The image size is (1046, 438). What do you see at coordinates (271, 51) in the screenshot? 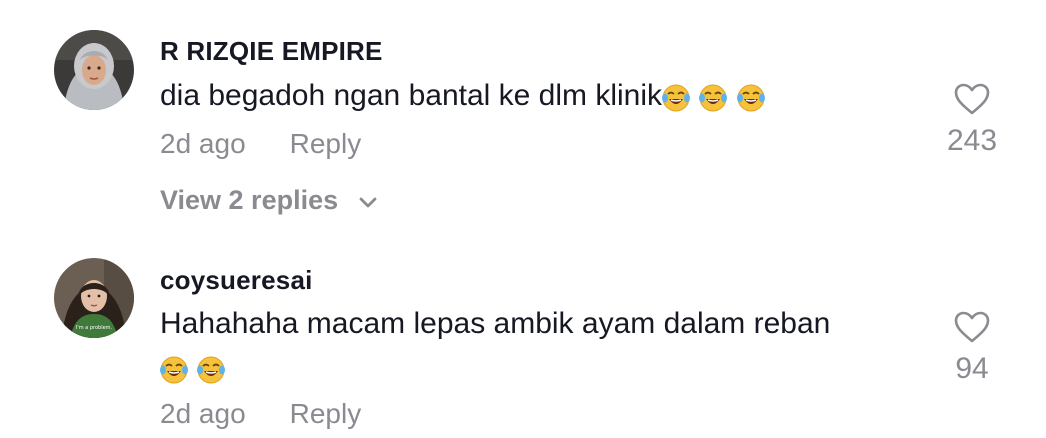
I see `username: R RIZQIE EMPIRE` at bounding box center [271, 51].